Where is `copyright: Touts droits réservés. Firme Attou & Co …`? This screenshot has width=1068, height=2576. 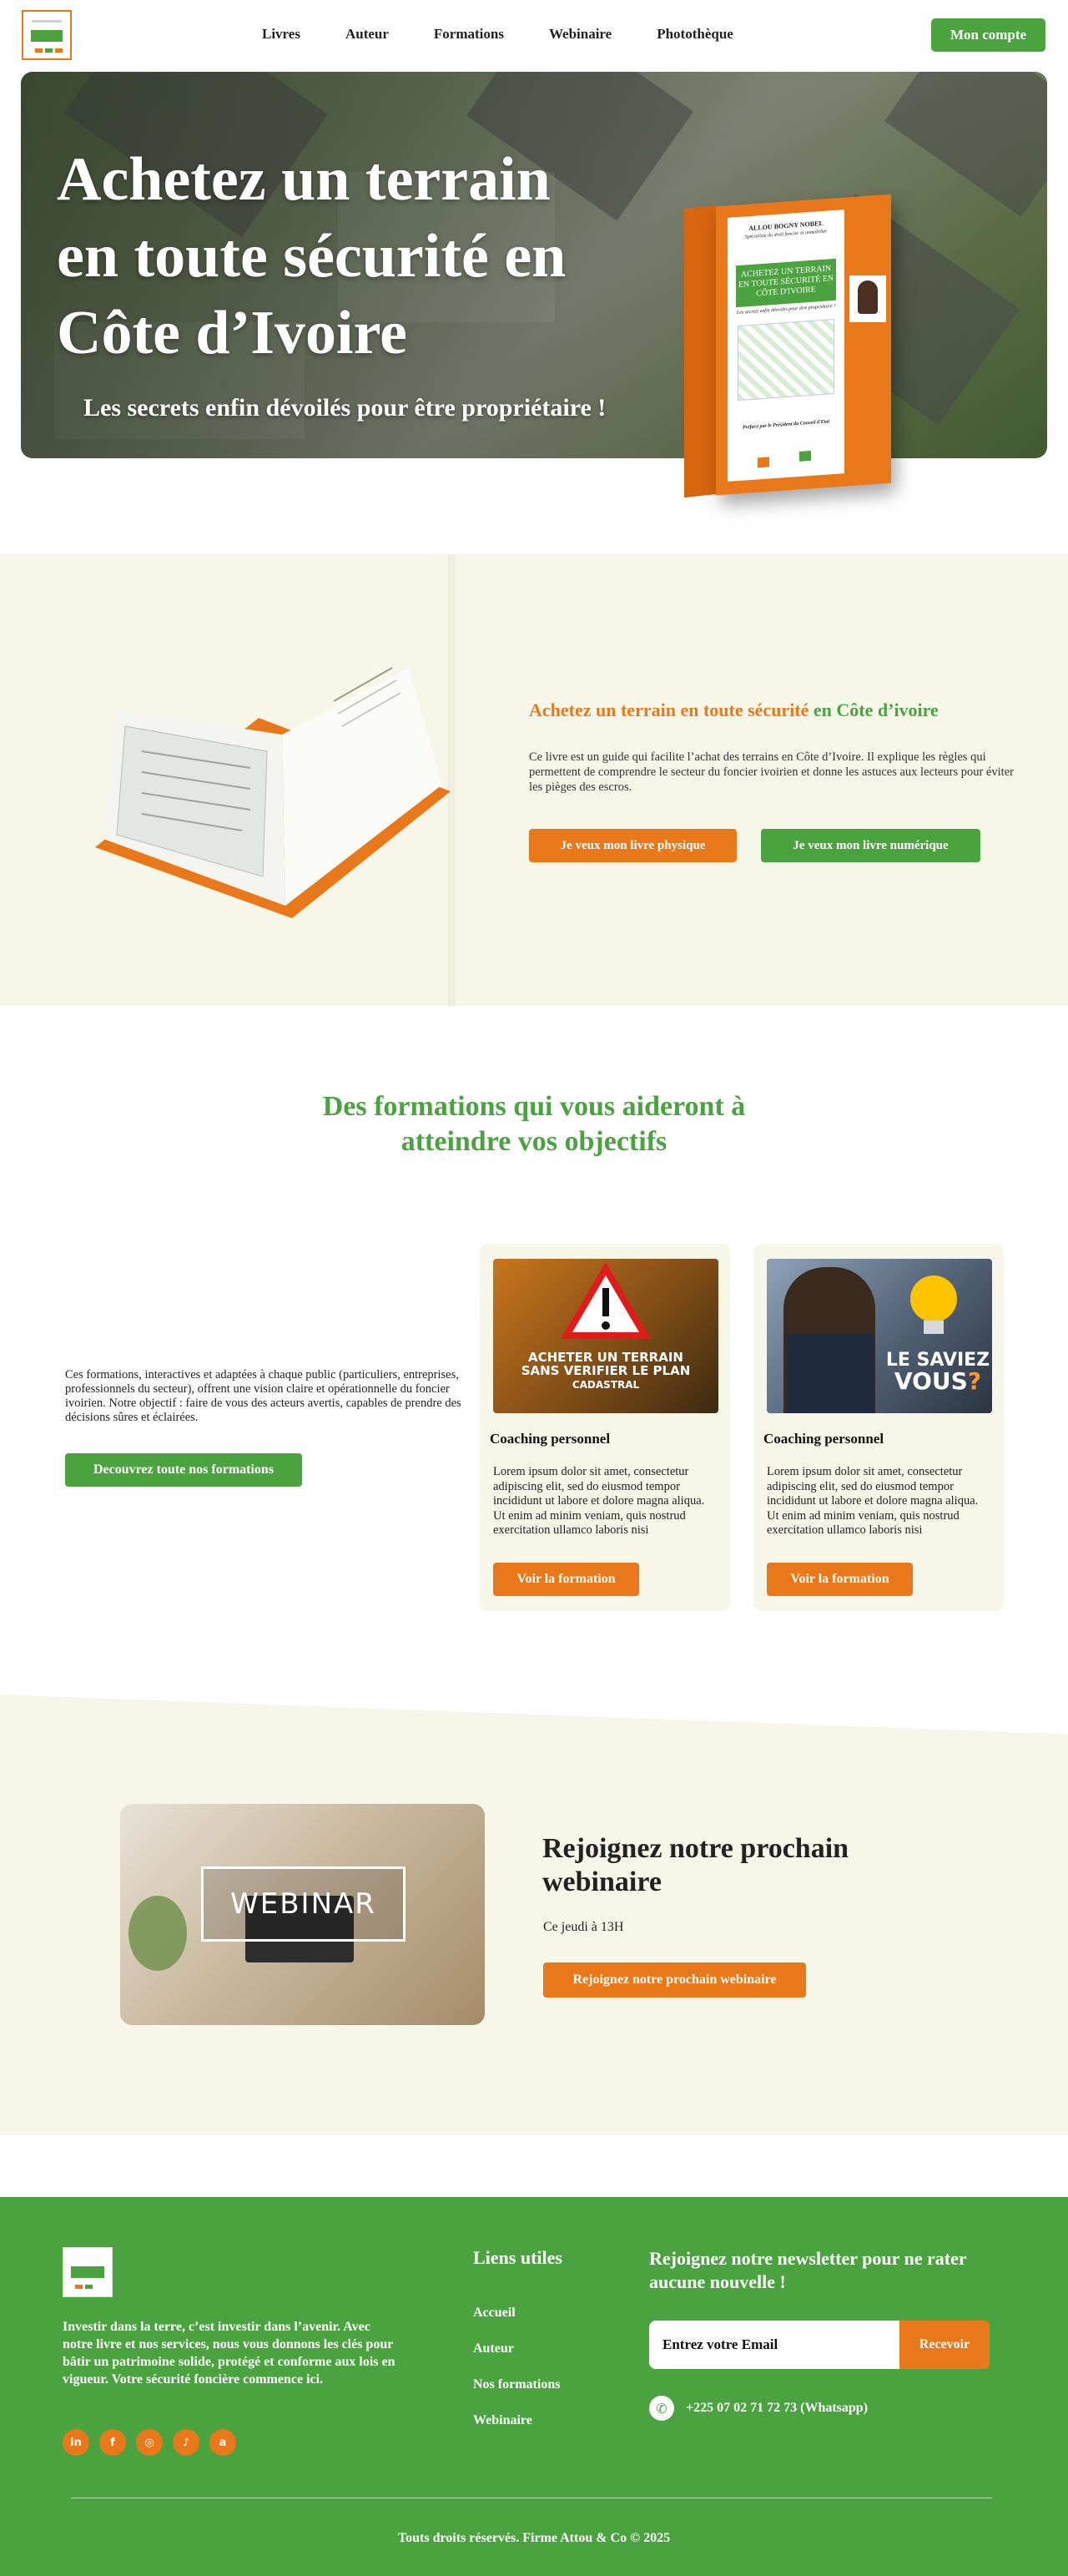 copyright: Touts droits réservés. Firme Attou & Co … is located at coordinates (534, 2538).